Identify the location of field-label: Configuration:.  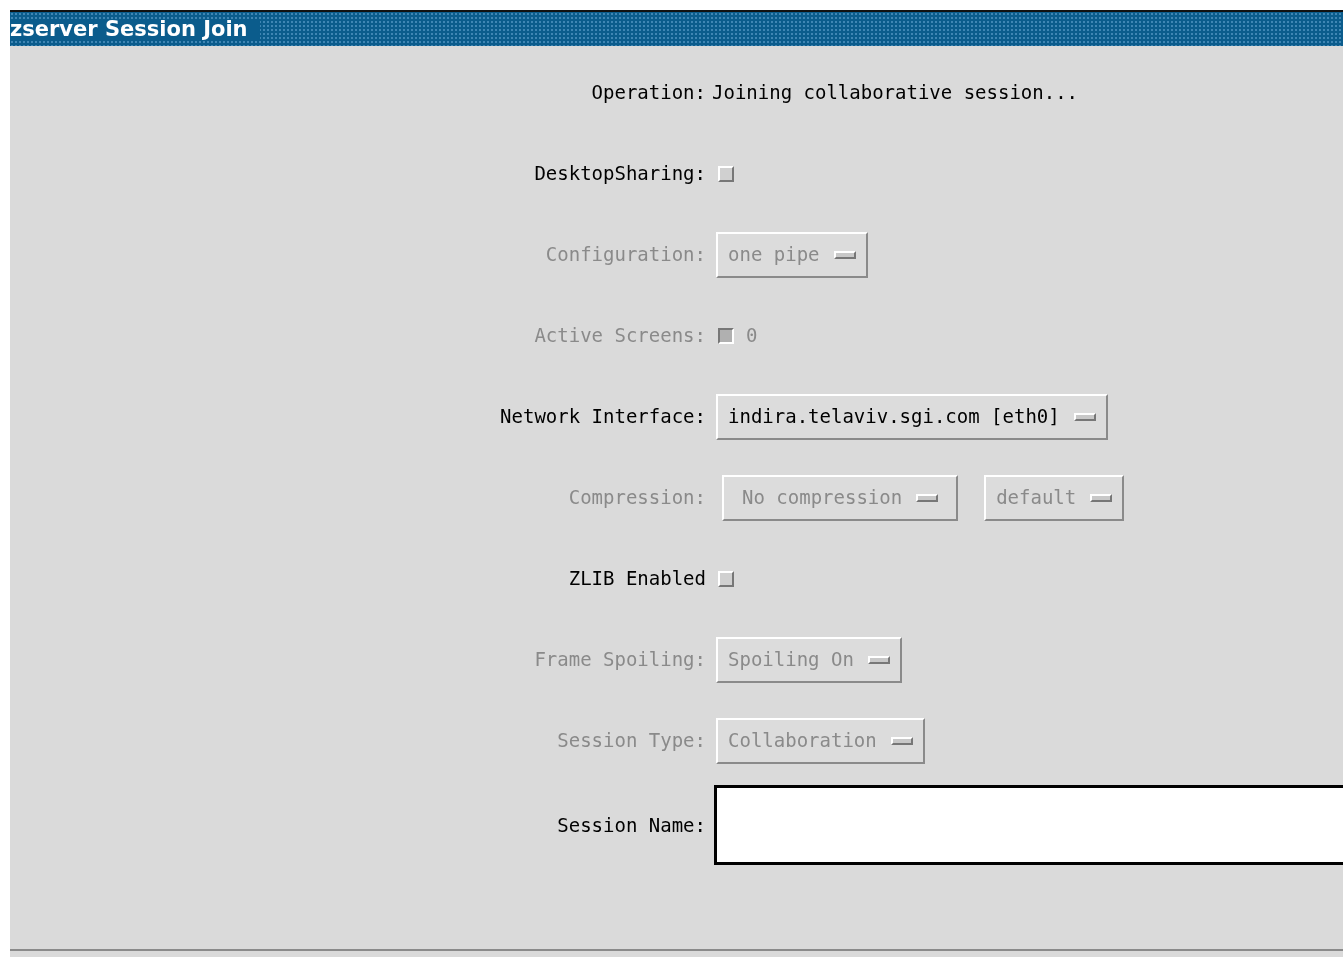
(625, 255).